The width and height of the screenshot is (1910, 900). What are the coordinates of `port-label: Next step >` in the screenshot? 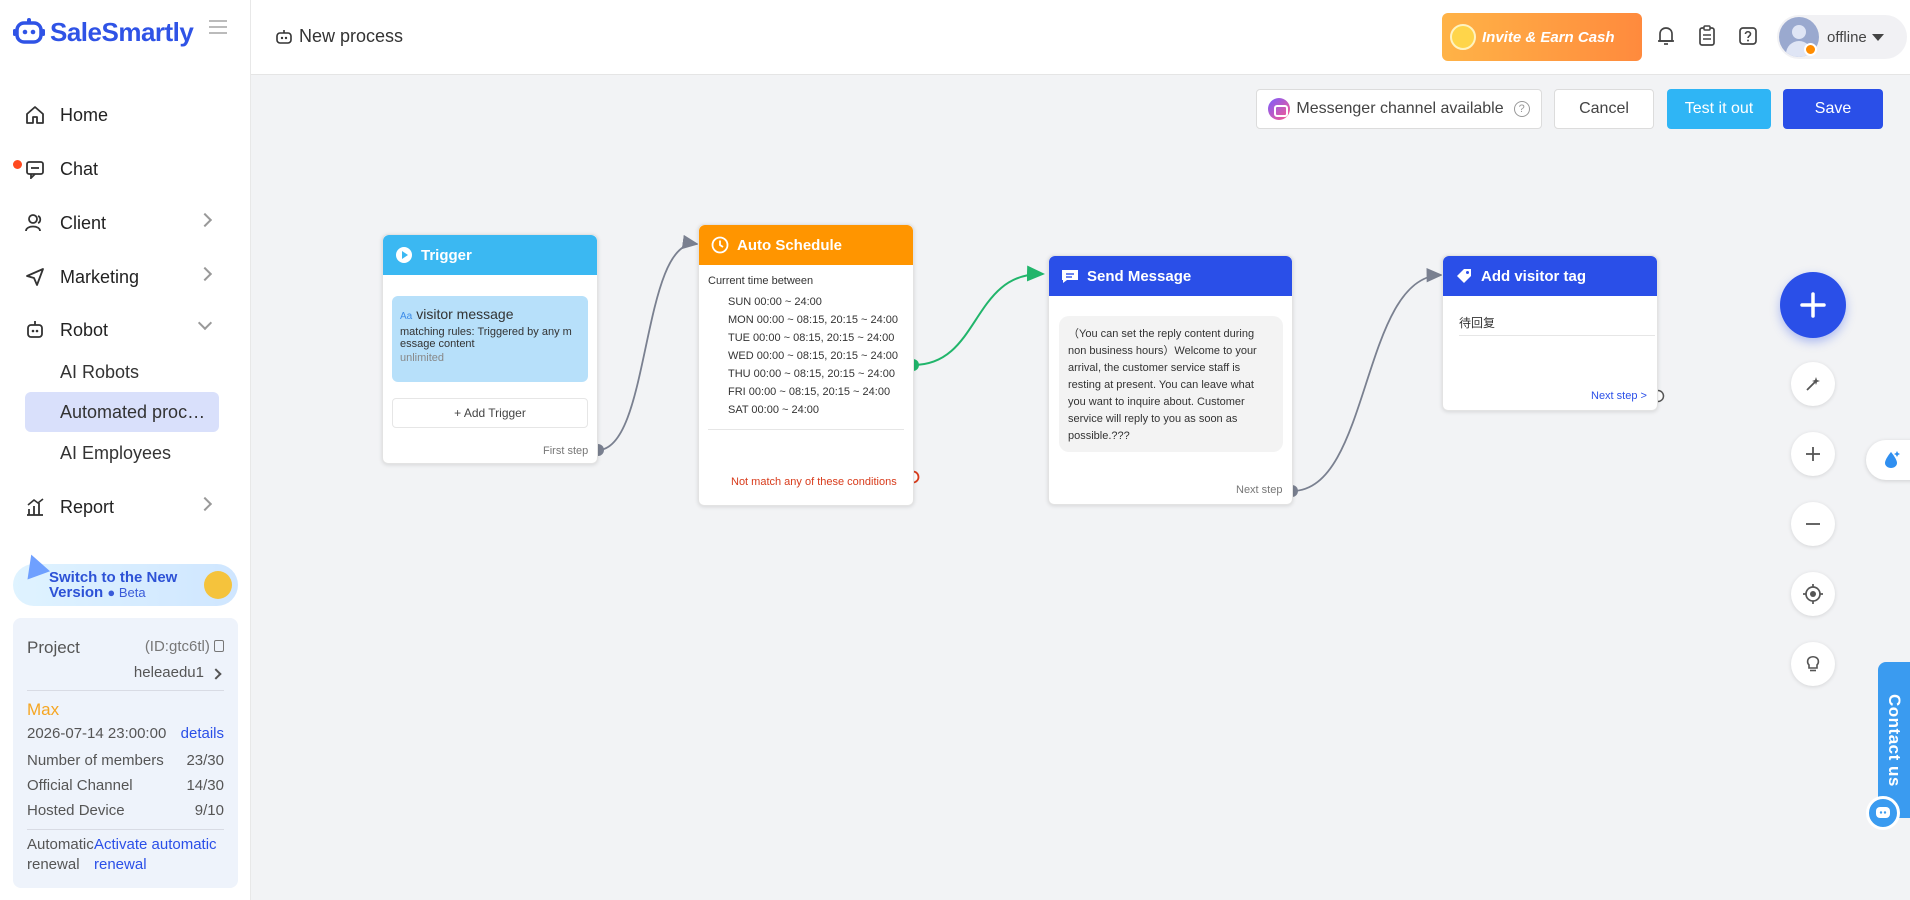 It's located at (1619, 396).